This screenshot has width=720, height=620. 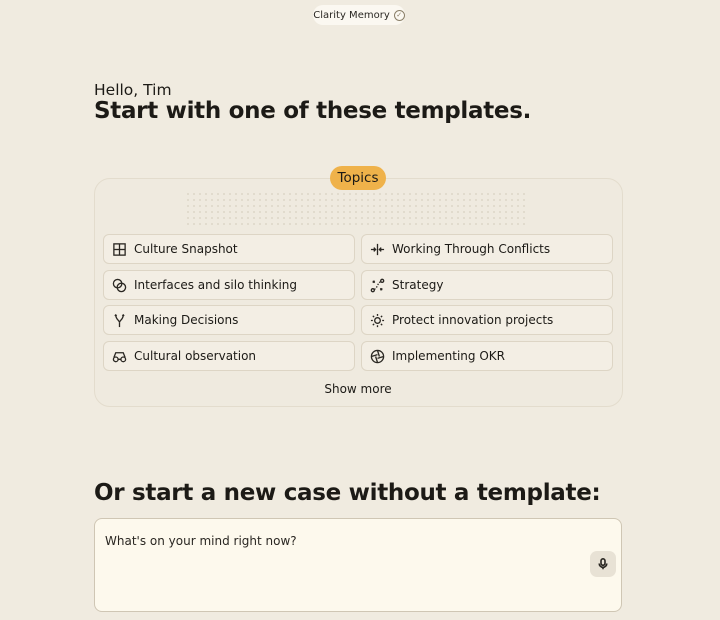 I want to click on clarity-memory-button: Clarity Memory ✓, so click(x=359, y=15).